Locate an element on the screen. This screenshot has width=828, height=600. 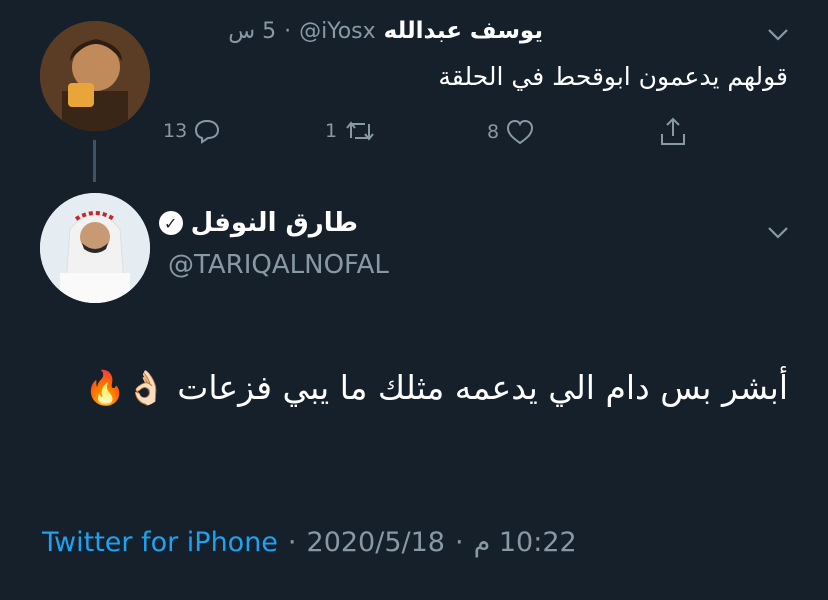
tweet-time: 5 س is located at coordinates (252, 31).